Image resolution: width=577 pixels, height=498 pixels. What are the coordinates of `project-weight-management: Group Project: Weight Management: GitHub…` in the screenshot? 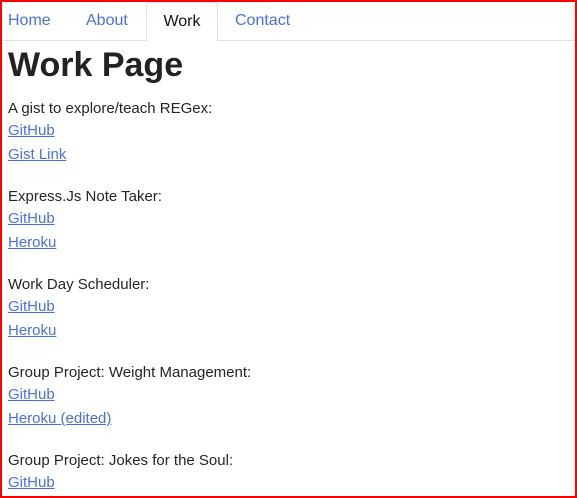 It's located at (291, 397).